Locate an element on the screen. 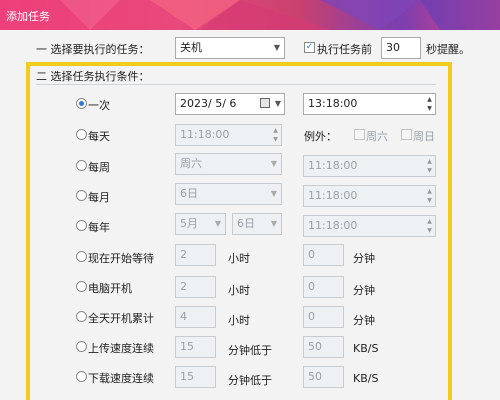 This screenshot has width=500, height=400. except-sunday-checkbox is located at coordinates (406, 134).